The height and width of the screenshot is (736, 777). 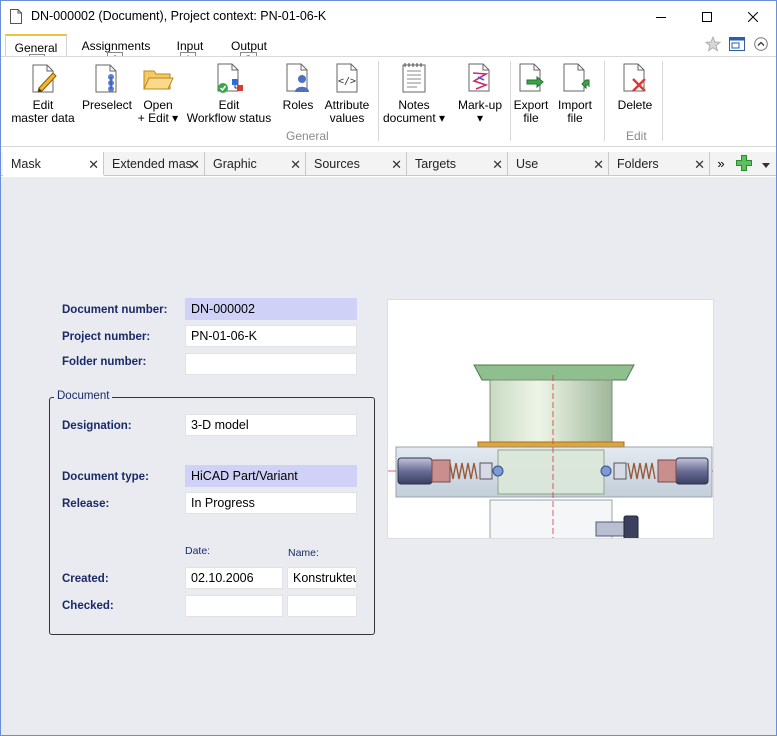 I want to click on add-tab-button, so click(x=744, y=164).